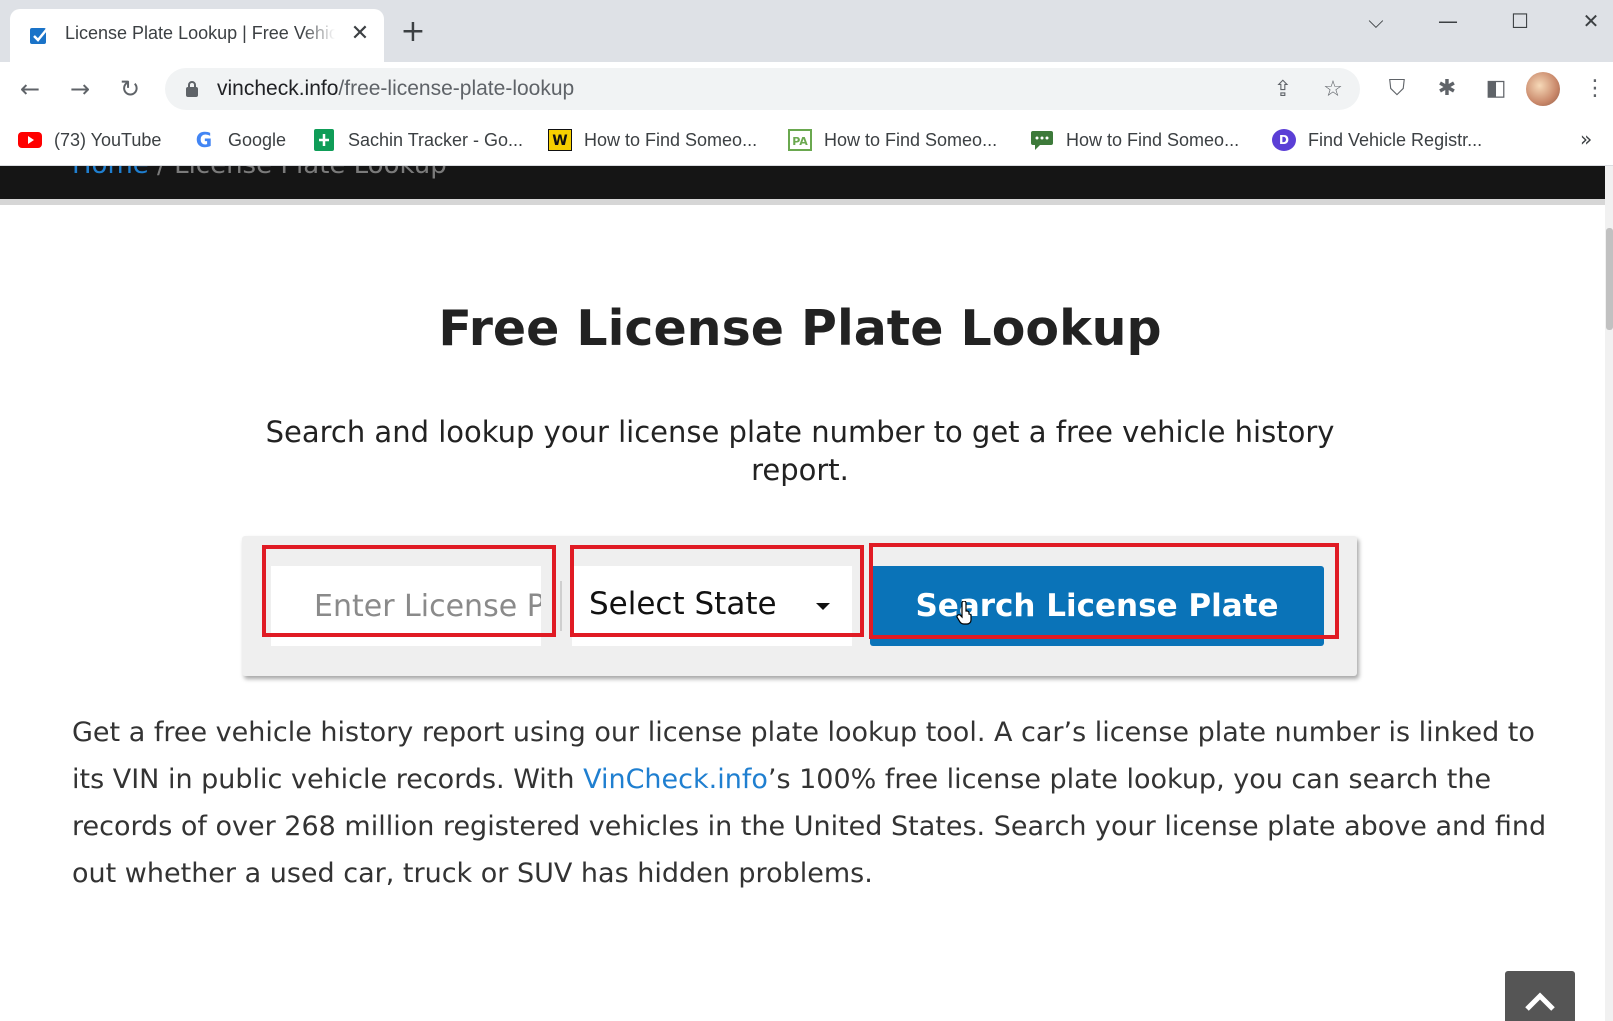  I want to click on back-to-top-button, so click(1540, 996).